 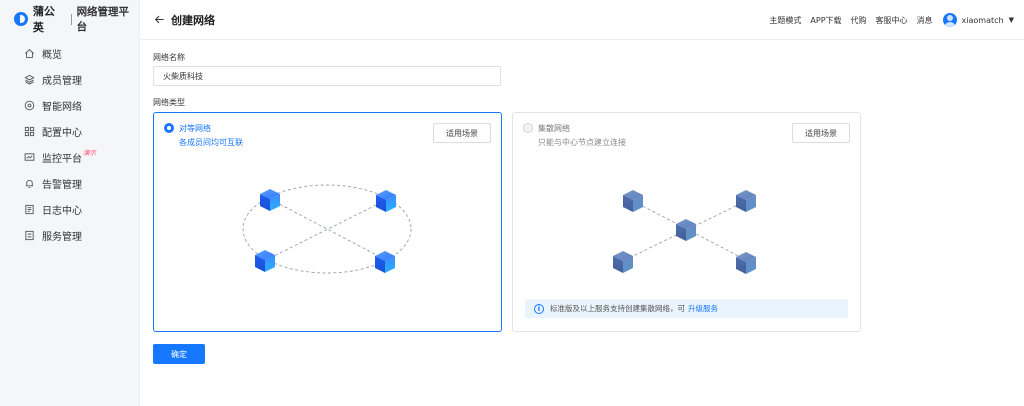 I want to click on brand: 蒲公英 网络管理平台, so click(x=69, y=19).